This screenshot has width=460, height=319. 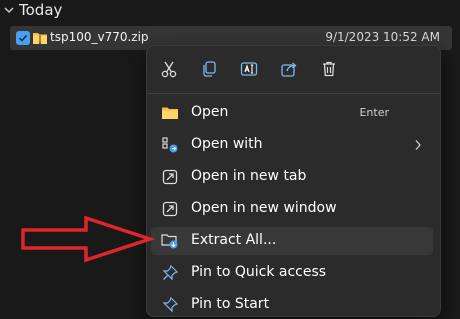 I want to click on menu-item-label: Open in new tab, so click(x=249, y=176).